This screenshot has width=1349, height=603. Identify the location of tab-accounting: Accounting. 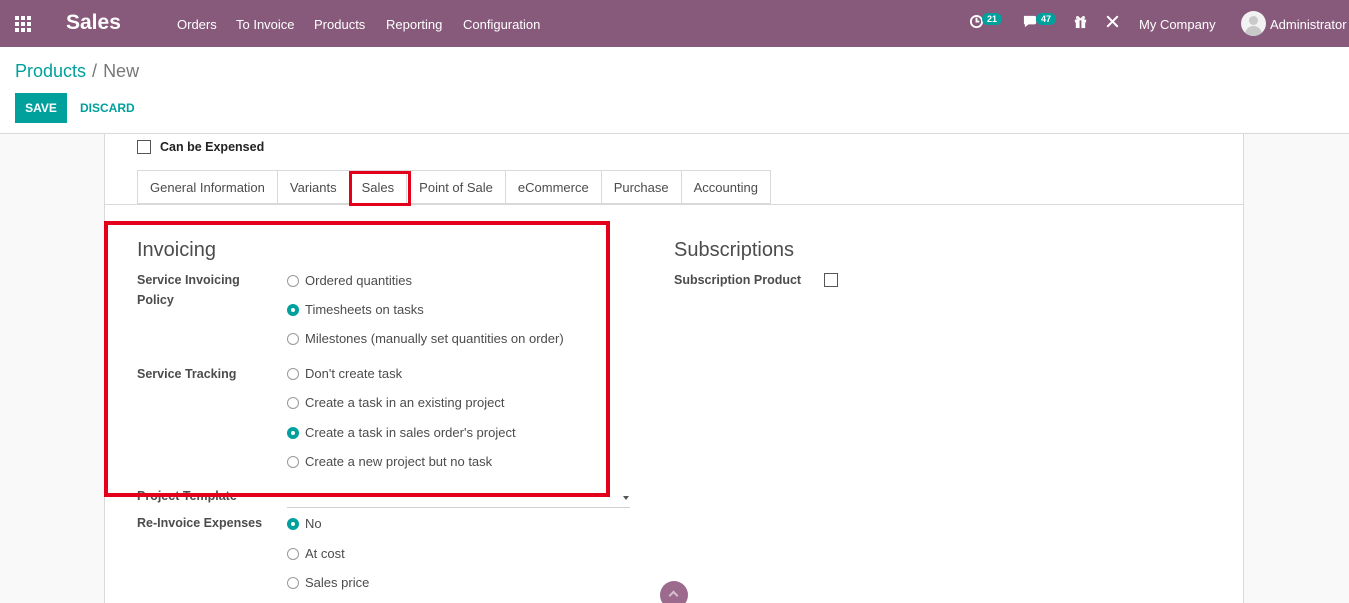
(725, 187).